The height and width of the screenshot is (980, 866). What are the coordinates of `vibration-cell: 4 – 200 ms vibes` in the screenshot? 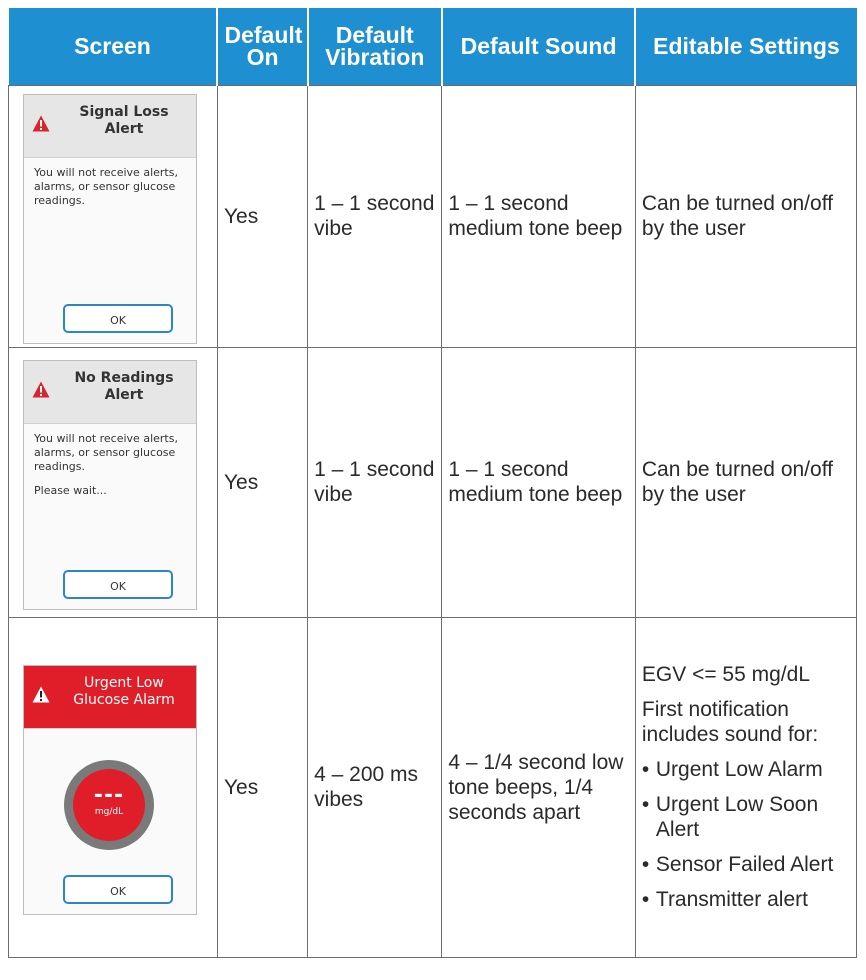 It's located at (375, 787).